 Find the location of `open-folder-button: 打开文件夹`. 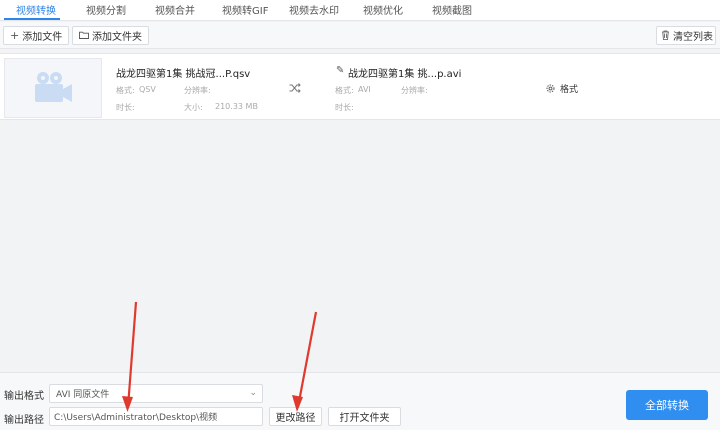

open-folder-button: 打开文件夹 is located at coordinates (364, 416).